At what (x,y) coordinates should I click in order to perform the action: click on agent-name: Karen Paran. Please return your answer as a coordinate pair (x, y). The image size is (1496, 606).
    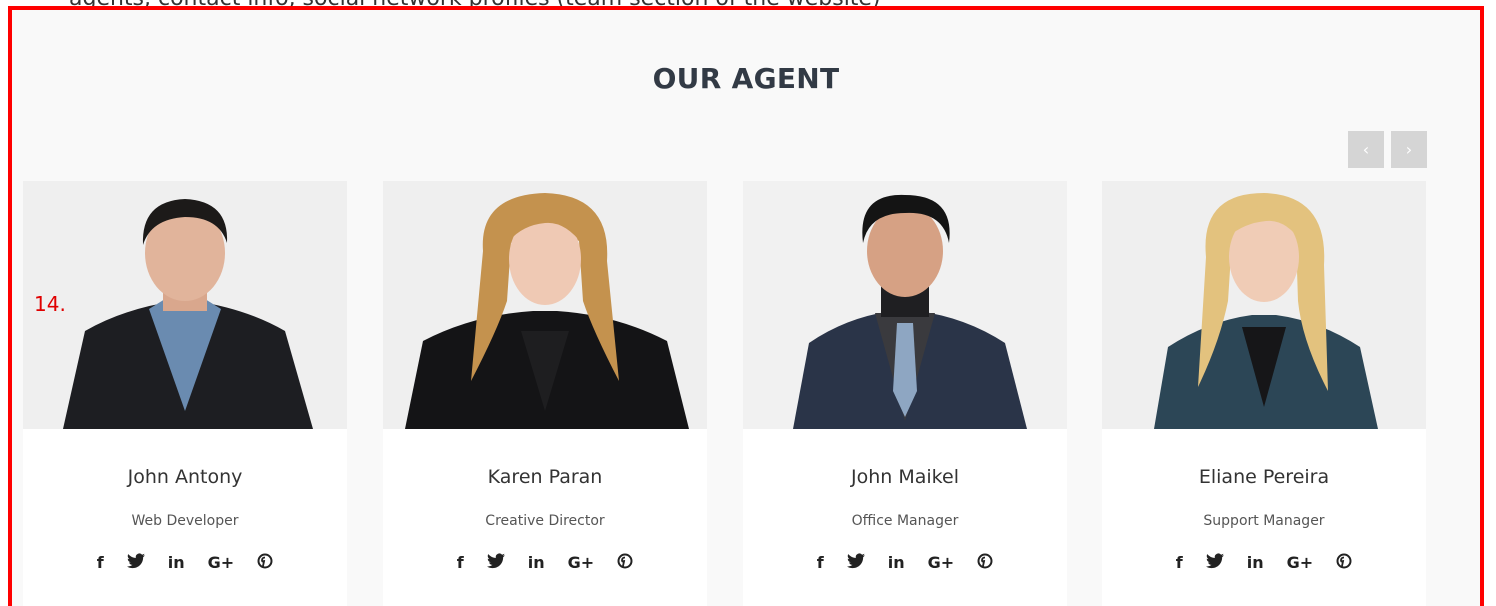
    Looking at the image, I should click on (545, 477).